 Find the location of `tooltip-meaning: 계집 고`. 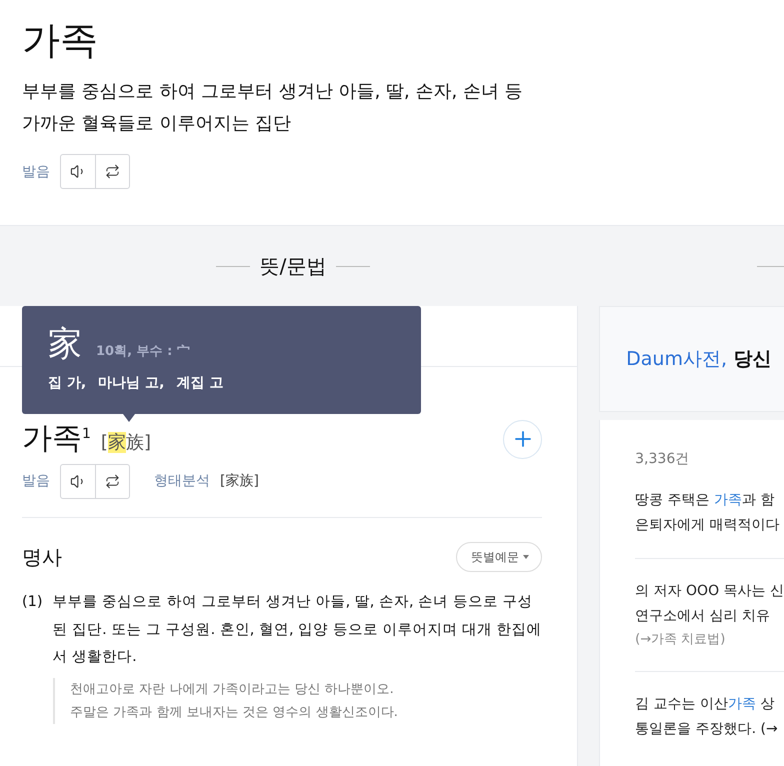

tooltip-meaning: 계집 고 is located at coordinates (200, 383).